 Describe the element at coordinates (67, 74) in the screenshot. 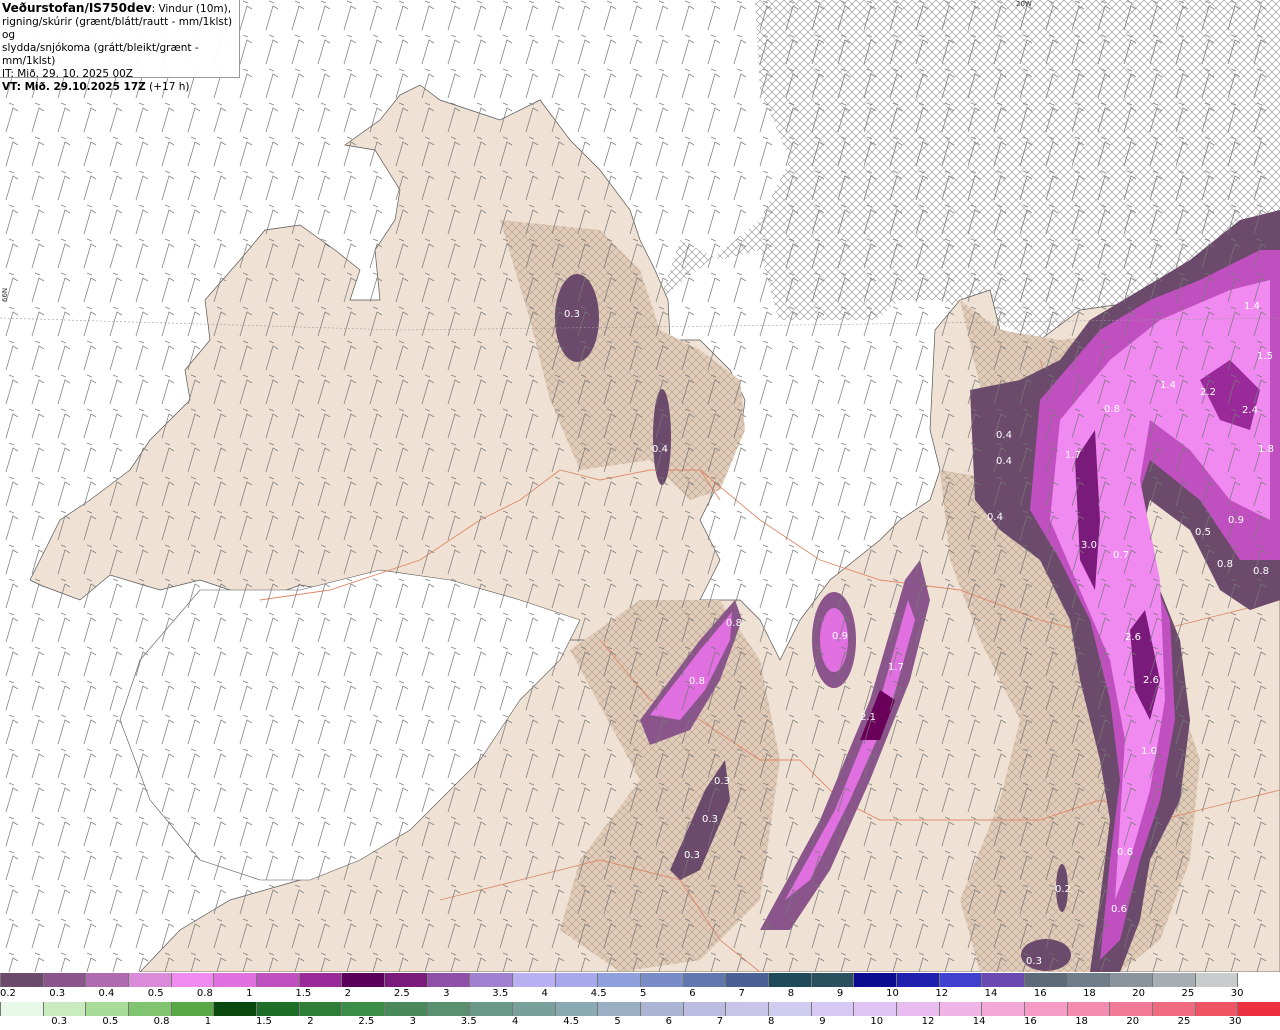

I see `init-time: IT: Mið. 29. 10. 2025 00Z` at that location.